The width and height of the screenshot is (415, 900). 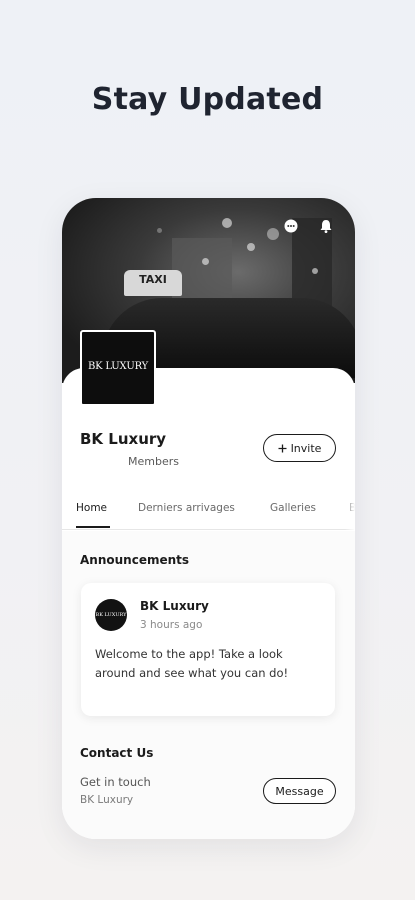 I want to click on group-name: BK Luxury, so click(x=123, y=439).